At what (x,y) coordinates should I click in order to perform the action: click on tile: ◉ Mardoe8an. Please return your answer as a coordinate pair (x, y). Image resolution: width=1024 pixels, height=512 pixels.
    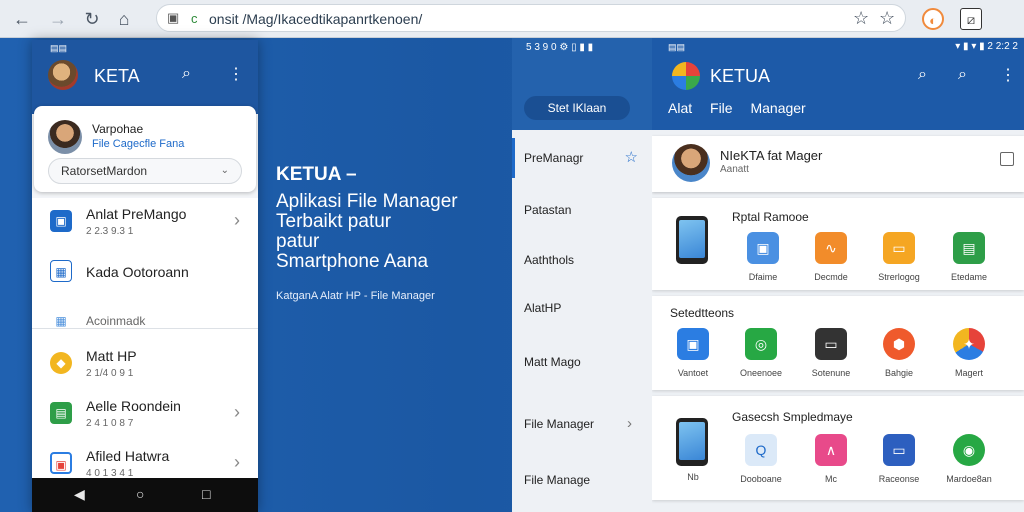
    Looking at the image, I should click on (969, 459).